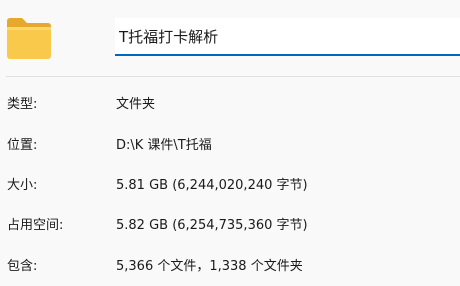  What do you see at coordinates (29, 38) in the screenshot?
I see `folder-icon` at bounding box center [29, 38].